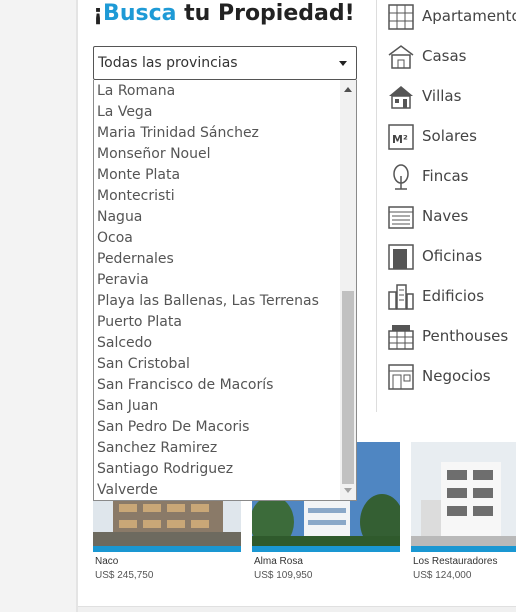 The image size is (516, 612). Describe the element at coordinates (217, 343) in the screenshot. I see `province-option: Salcedo` at that location.